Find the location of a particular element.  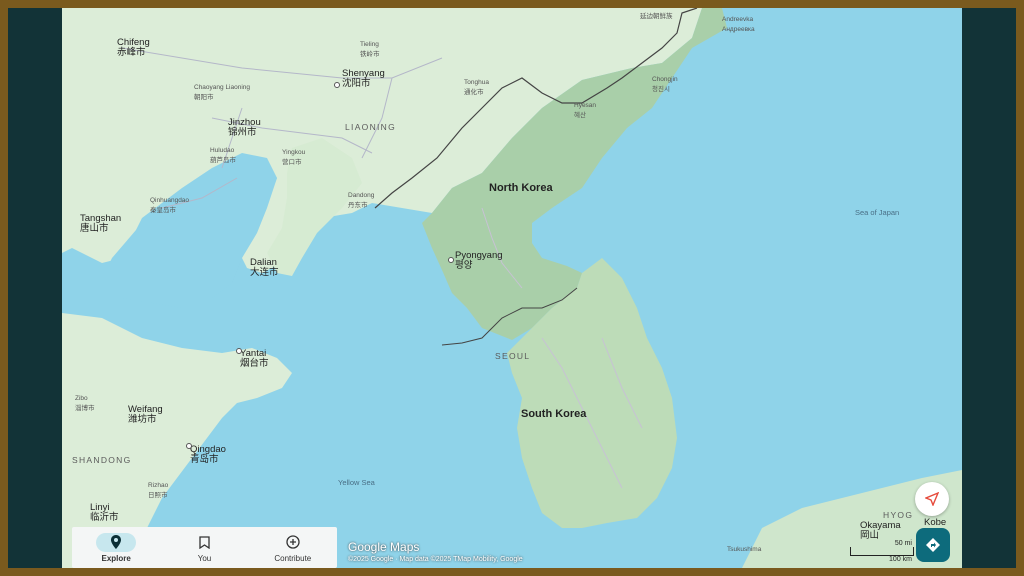

city-chifeng: Chifeng 赤峰市 is located at coordinates (133, 48).